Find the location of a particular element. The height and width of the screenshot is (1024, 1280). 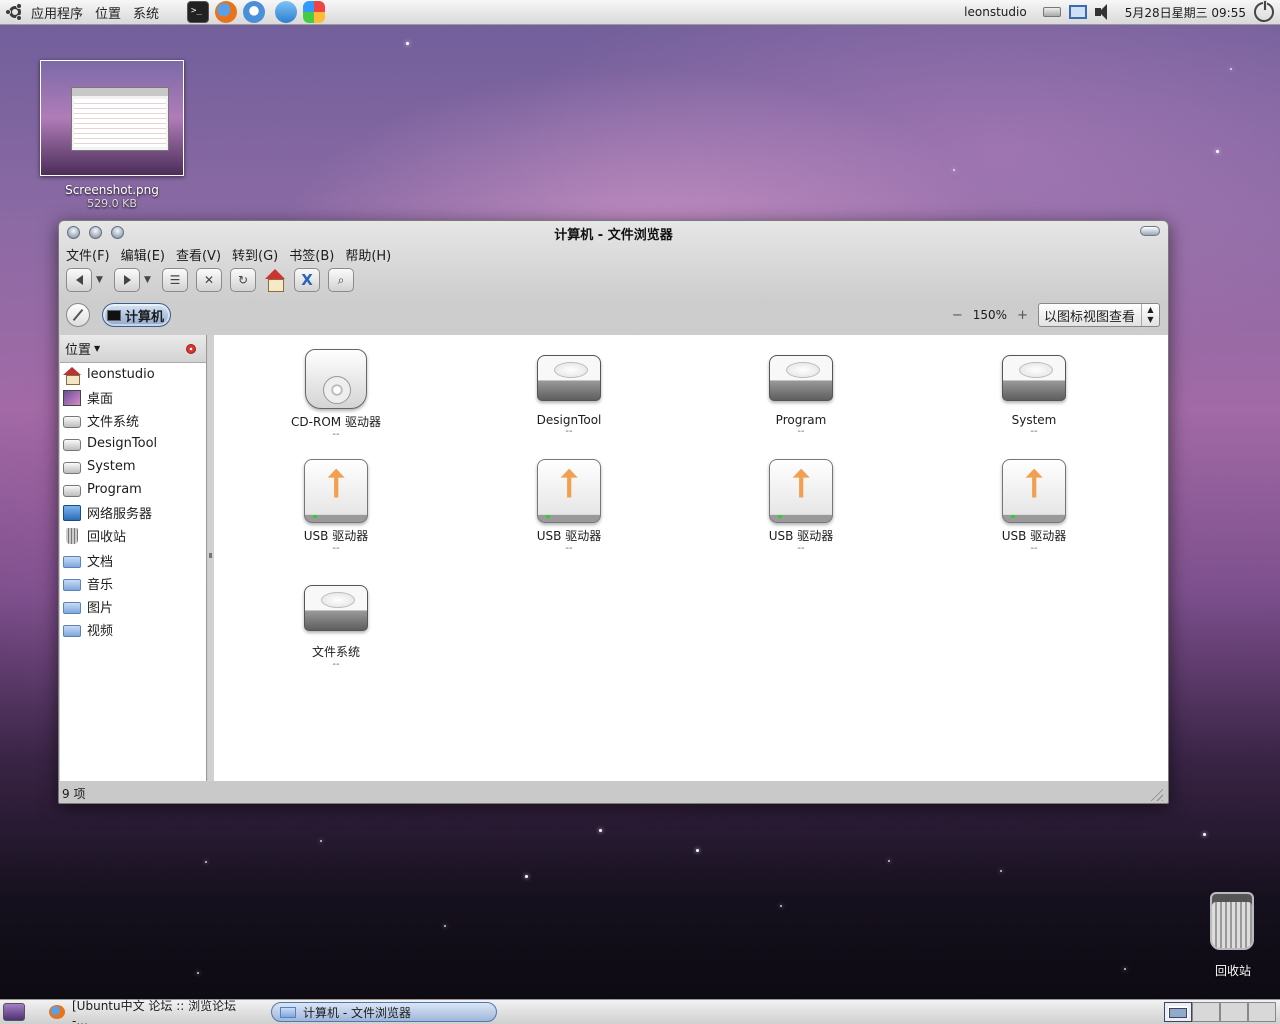

view-mode-select: 以图标视图查看 ▲ ▼ is located at coordinates (1099, 315).